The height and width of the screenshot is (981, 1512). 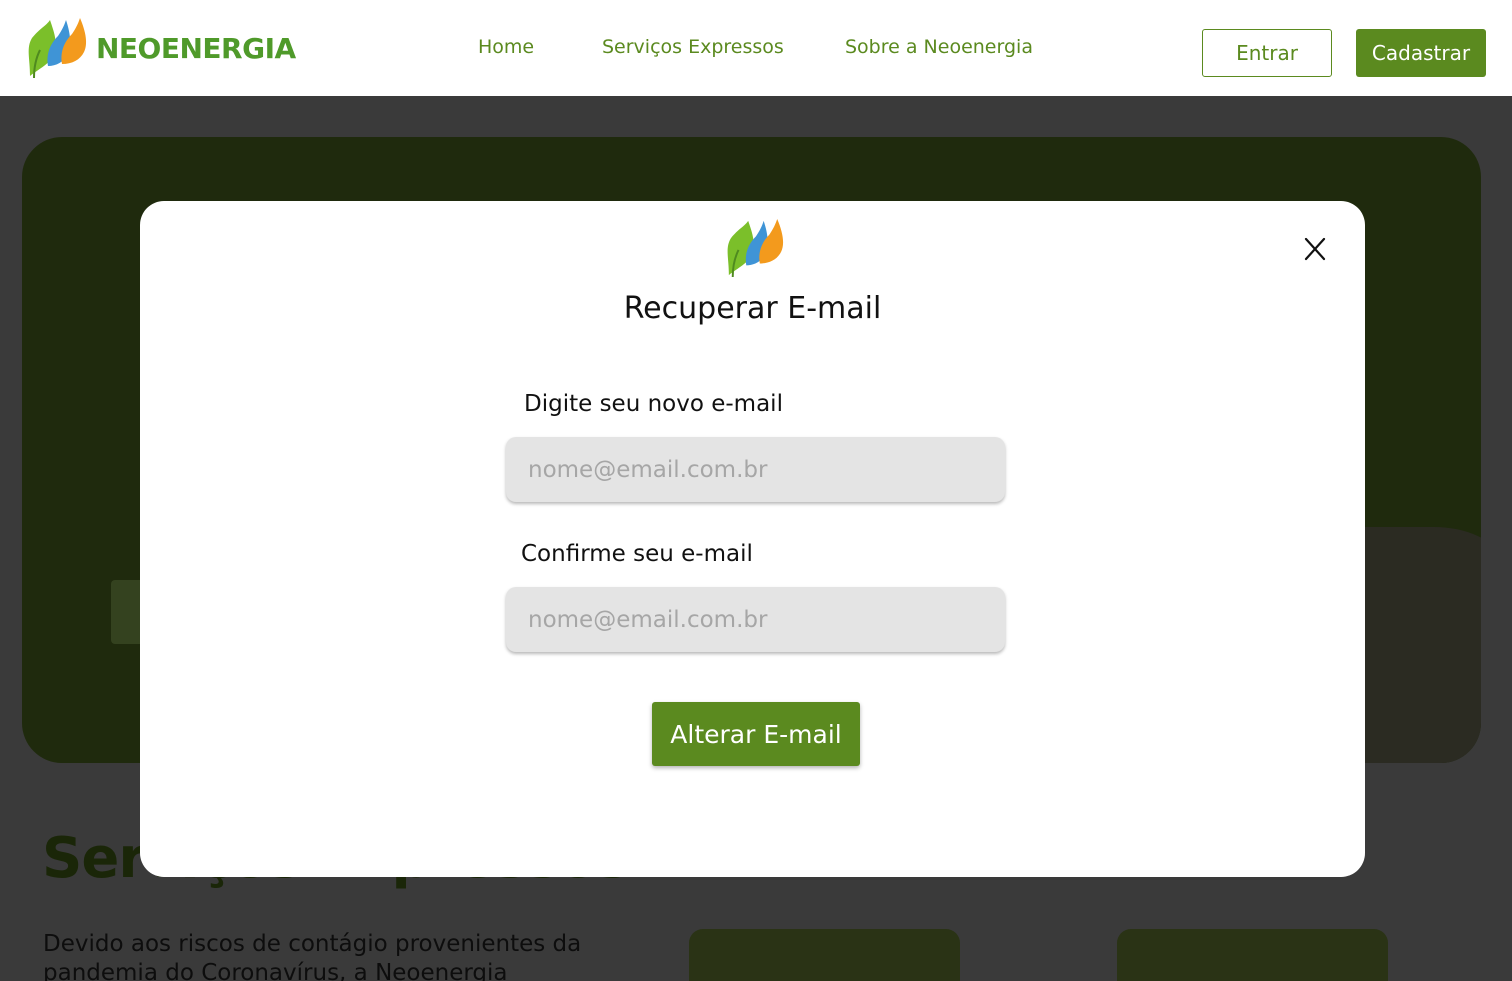 What do you see at coordinates (755, 469) in the screenshot?
I see `new-email-input` at bounding box center [755, 469].